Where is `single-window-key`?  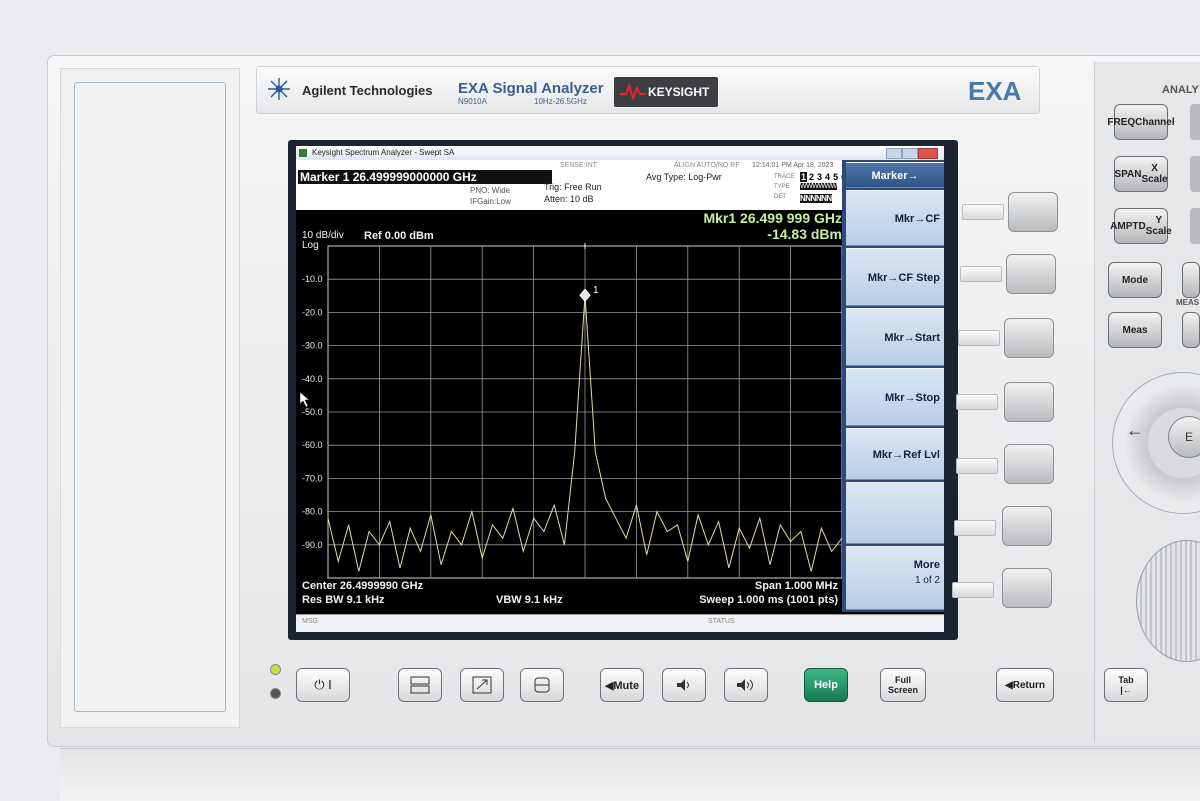 single-window-key is located at coordinates (420, 685).